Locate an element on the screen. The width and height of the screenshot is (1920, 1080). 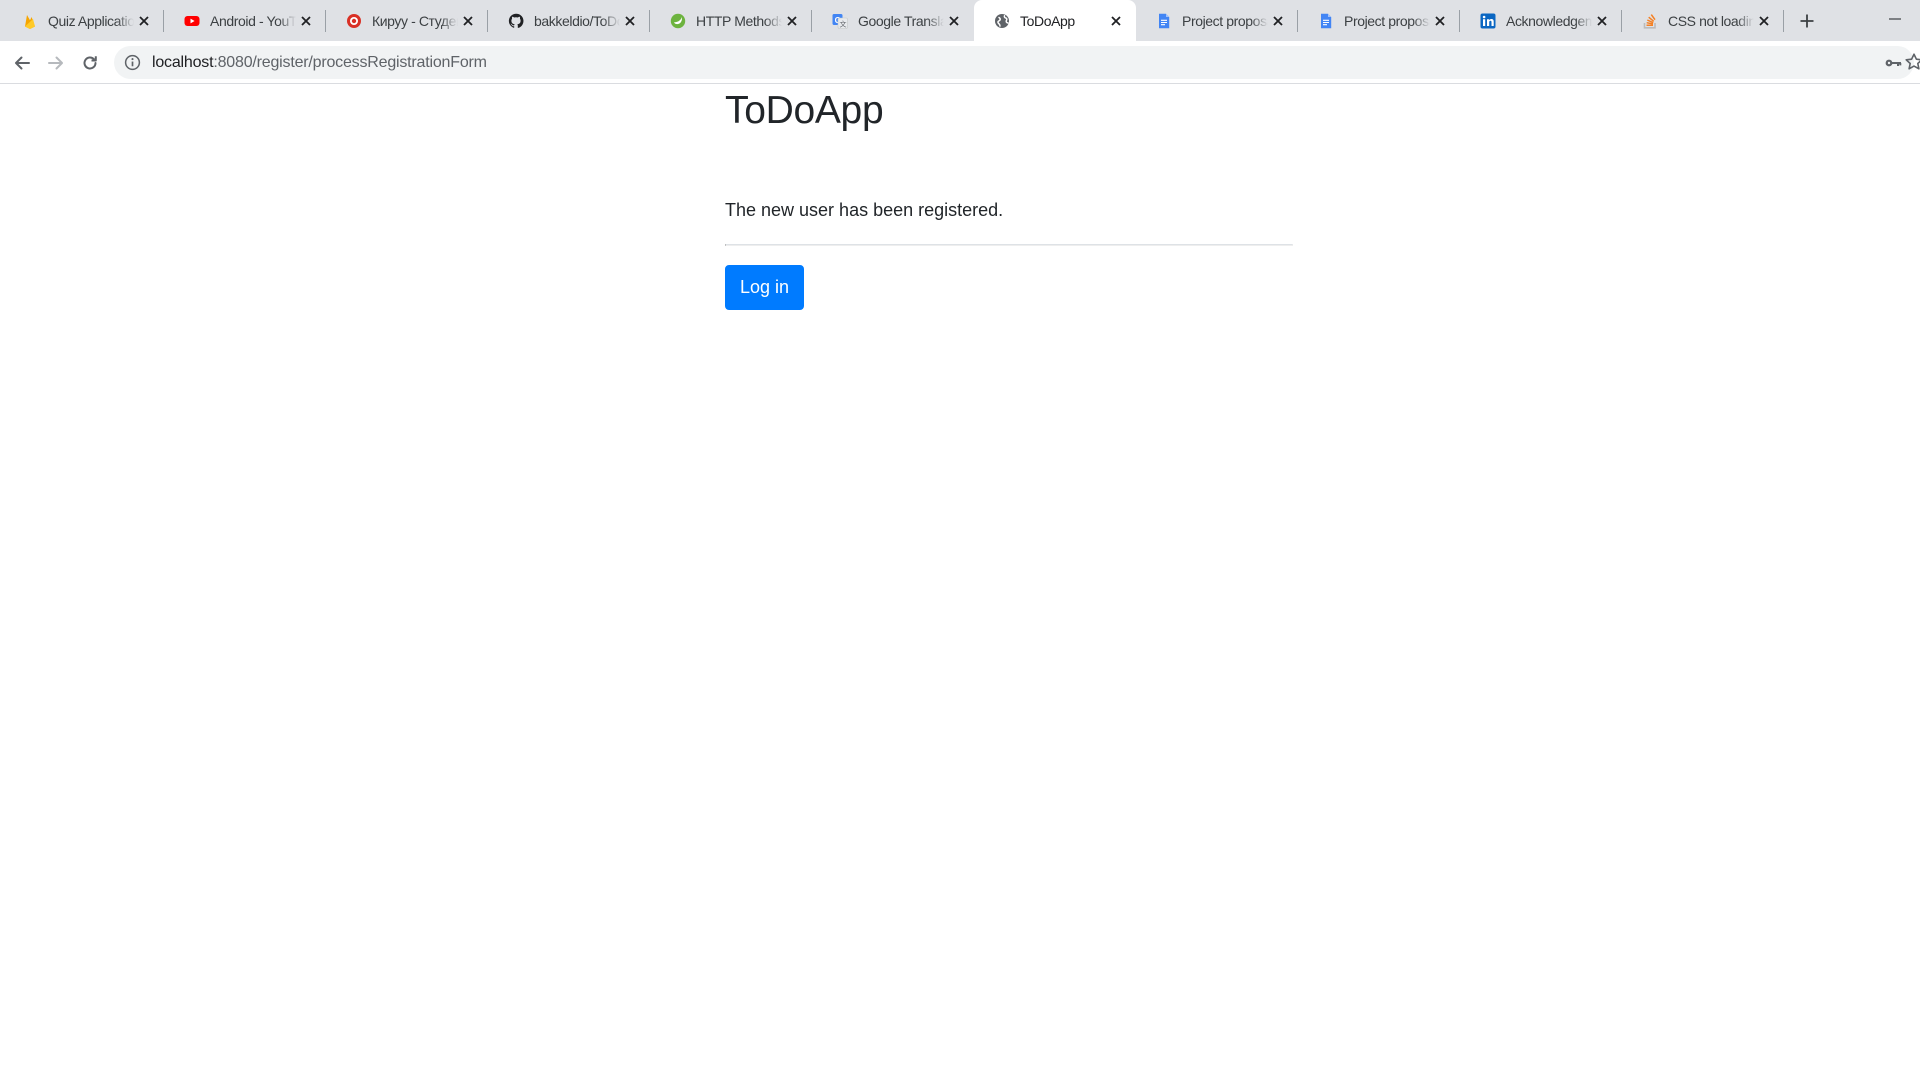
firebase-icon is located at coordinates (30, 21).